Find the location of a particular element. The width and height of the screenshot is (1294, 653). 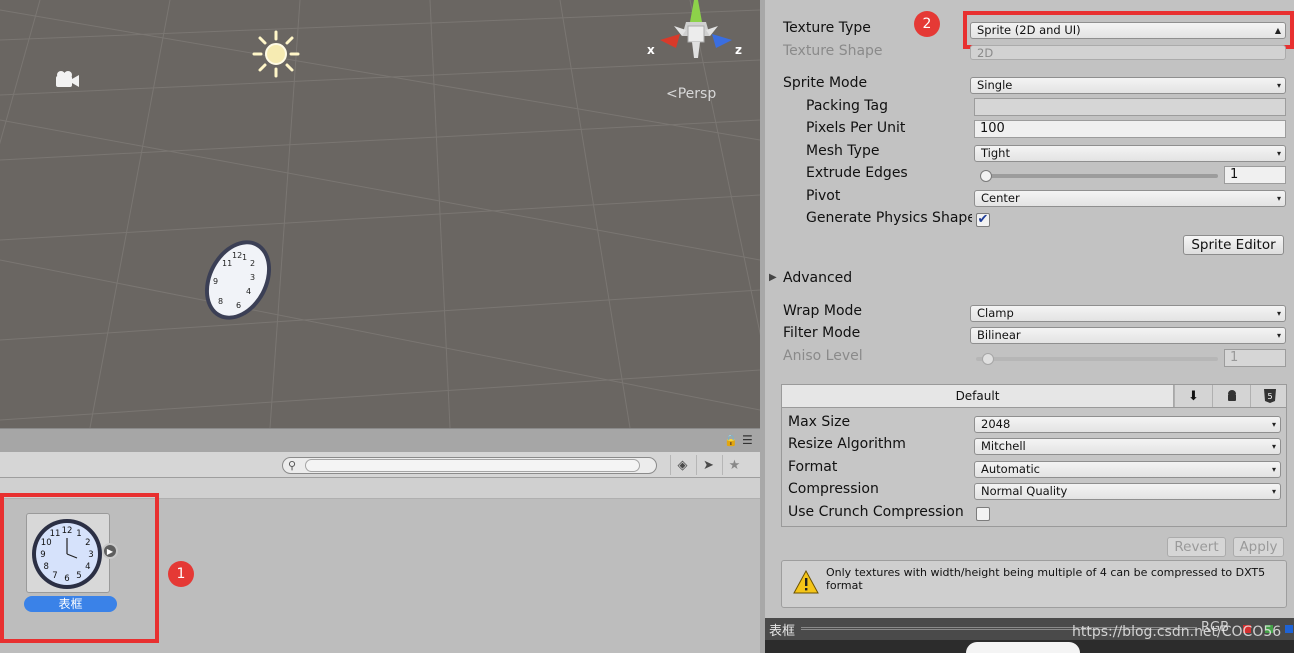

pivot-label: Pivot is located at coordinates (823, 196).